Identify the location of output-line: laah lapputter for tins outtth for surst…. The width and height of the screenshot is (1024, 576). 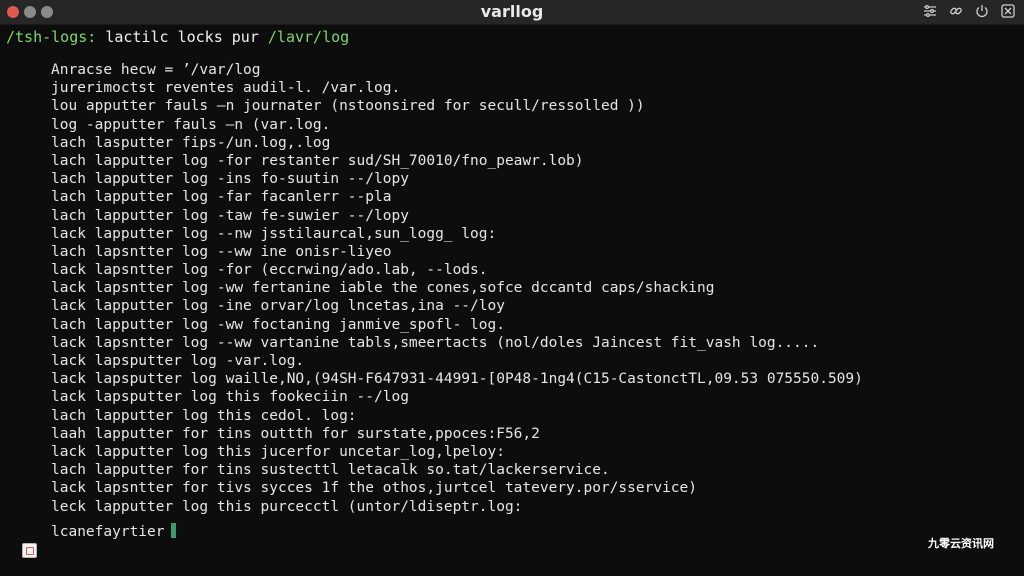
(295, 433).